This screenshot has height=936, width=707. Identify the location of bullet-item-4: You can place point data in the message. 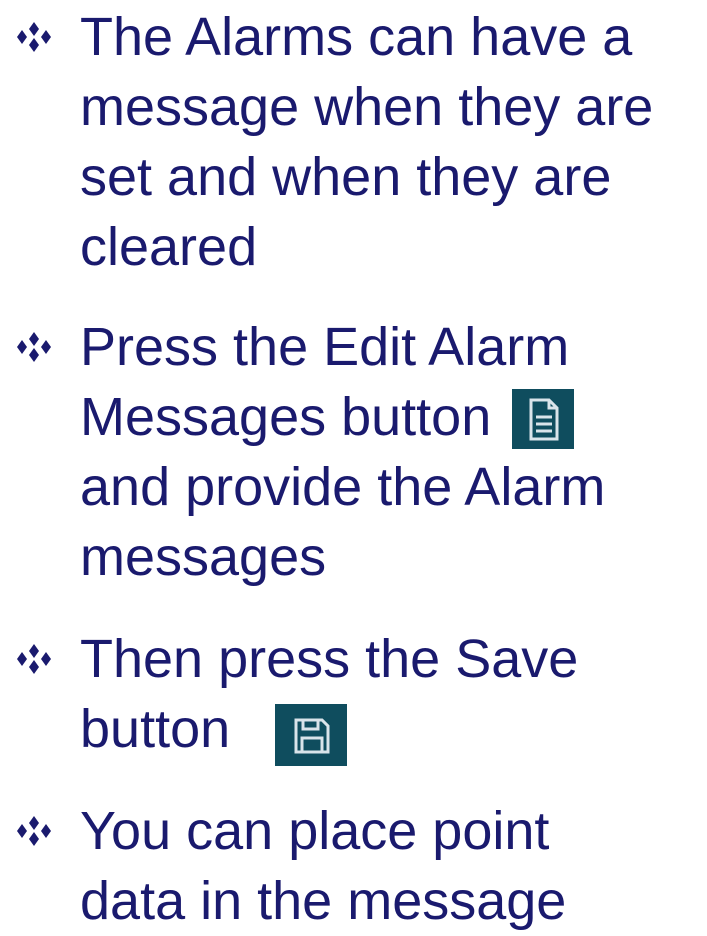
(353, 866).